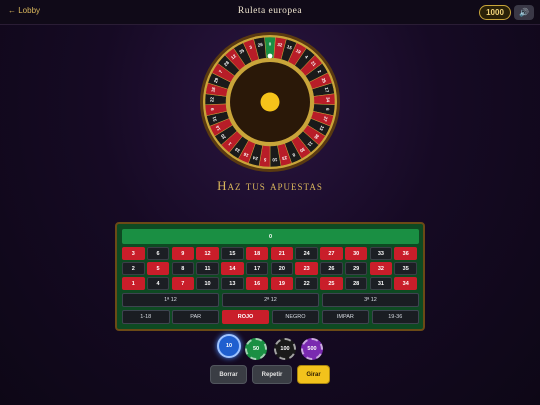  What do you see at coordinates (245, 317) in the screenshot?
I see `outside-bet-cell: ROJO` at bounding box center [245, 317].